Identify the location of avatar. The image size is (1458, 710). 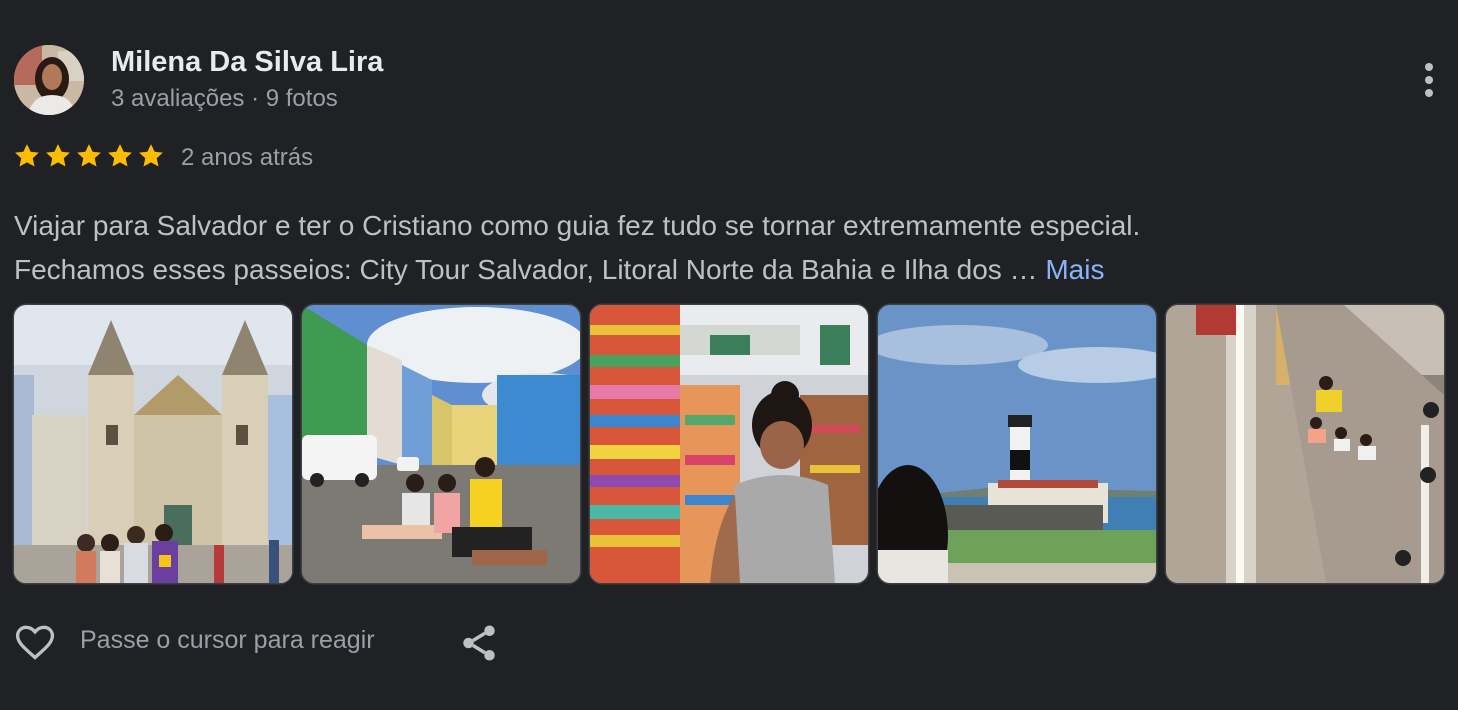
(49, 80).